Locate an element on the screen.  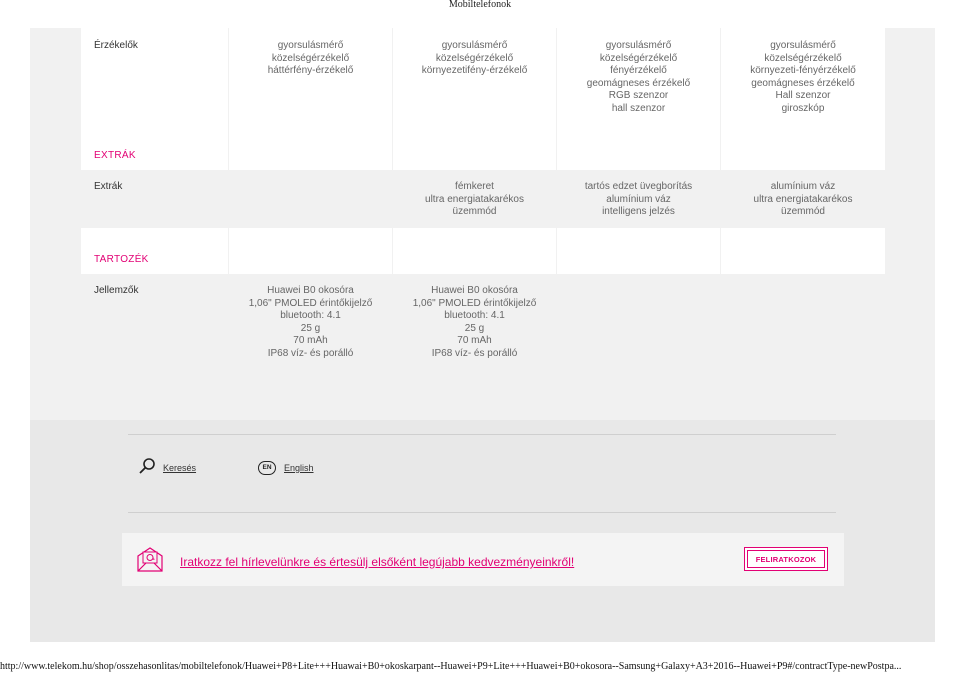
sensors-col-3-line: hall szenzor is located at coordinates (638, 108).